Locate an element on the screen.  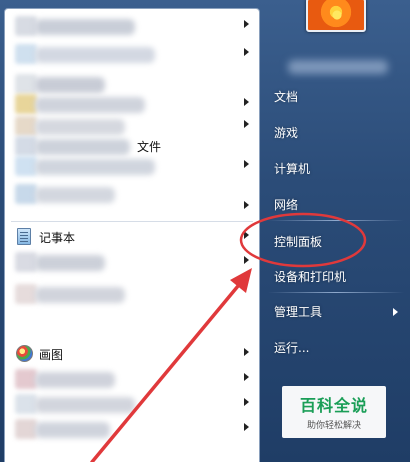
watermark-logo: 百科全说 助你轻松解决 is located at coordinates (334, 412).